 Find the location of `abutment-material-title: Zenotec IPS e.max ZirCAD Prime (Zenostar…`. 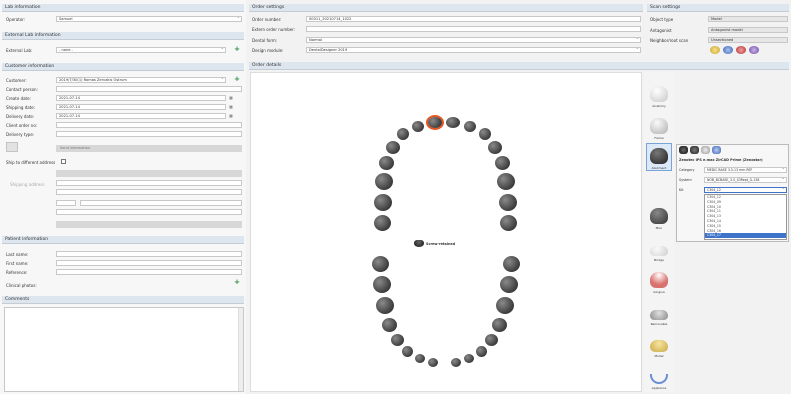

abutment-material-title: Zenotec IPS e.max ZirCAD Prime (Zenostar… is located at coordinates (721, 160).